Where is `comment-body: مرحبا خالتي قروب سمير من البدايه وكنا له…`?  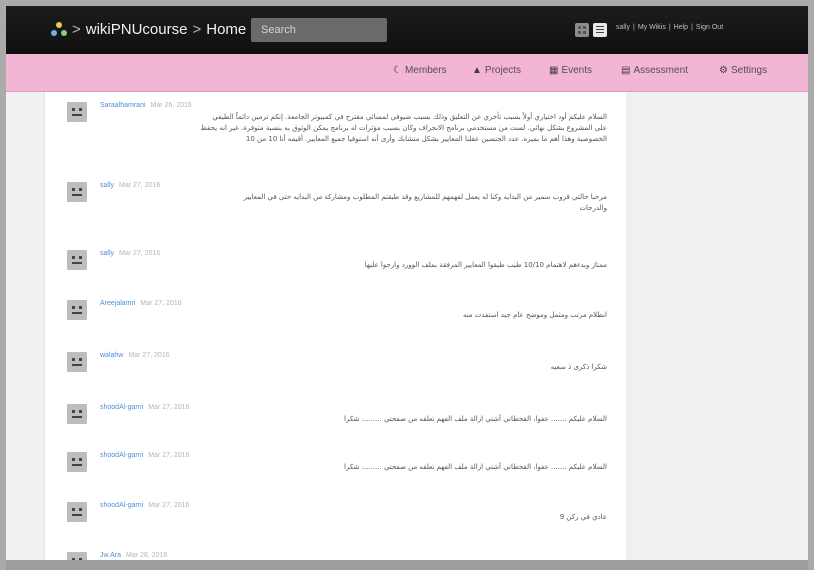 comment-body: مرحبا خالتي قروب سمير من البدايه وكنا له… is located at coordinates (354, 203).